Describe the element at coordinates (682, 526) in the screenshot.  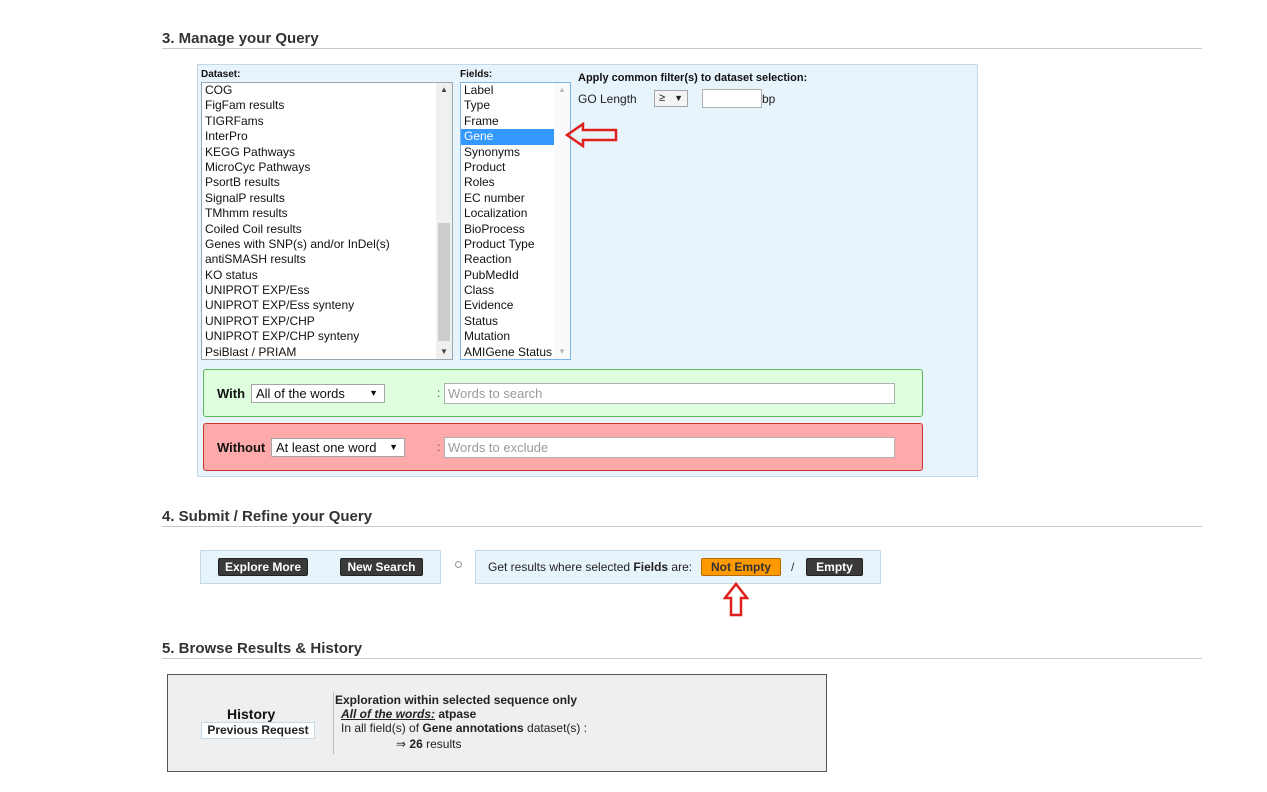
I see `section4-rule` at that location.